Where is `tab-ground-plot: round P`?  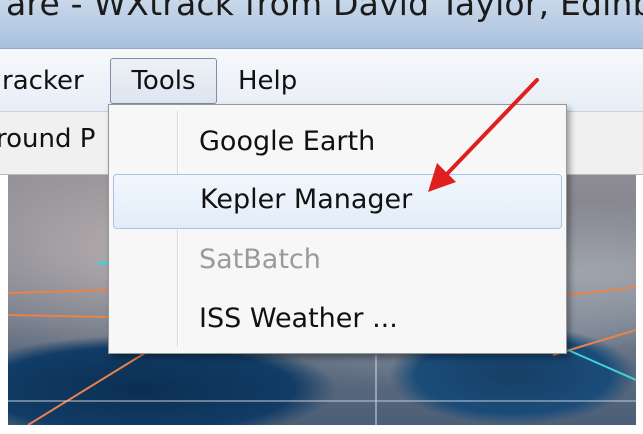
tab-ground-plot: round P is located at coordinates (47, 139).